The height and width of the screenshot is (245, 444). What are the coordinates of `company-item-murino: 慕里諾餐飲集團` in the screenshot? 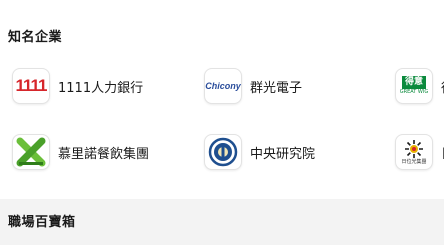 It's located at (80, 152).